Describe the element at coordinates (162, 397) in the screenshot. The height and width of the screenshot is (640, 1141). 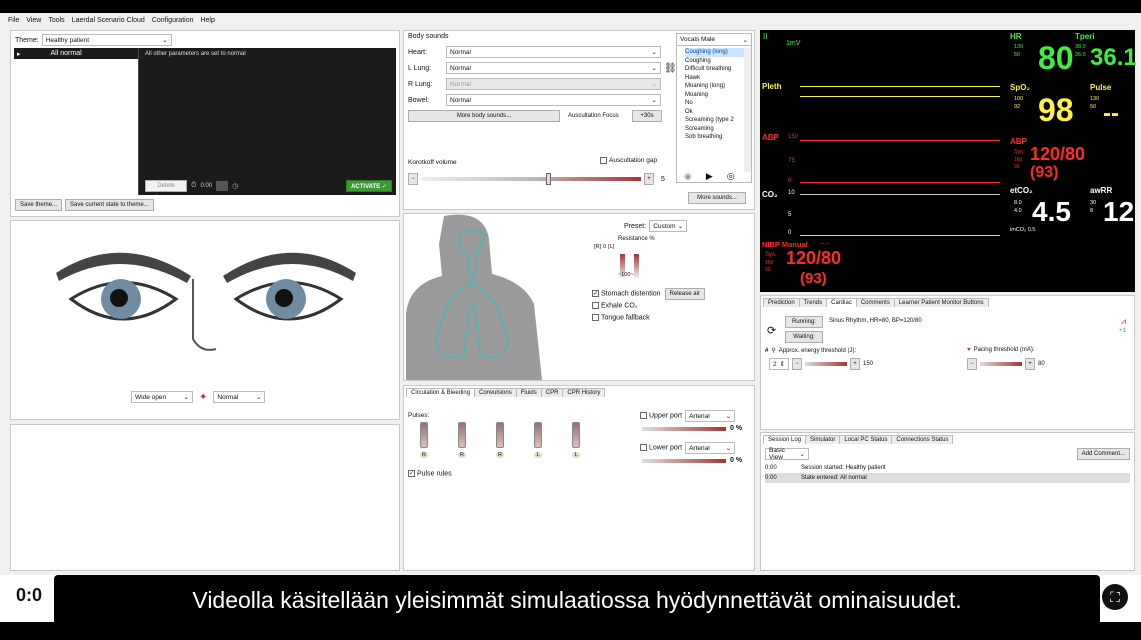
I see `eyelid-select: Wide open ⌄` at that location.